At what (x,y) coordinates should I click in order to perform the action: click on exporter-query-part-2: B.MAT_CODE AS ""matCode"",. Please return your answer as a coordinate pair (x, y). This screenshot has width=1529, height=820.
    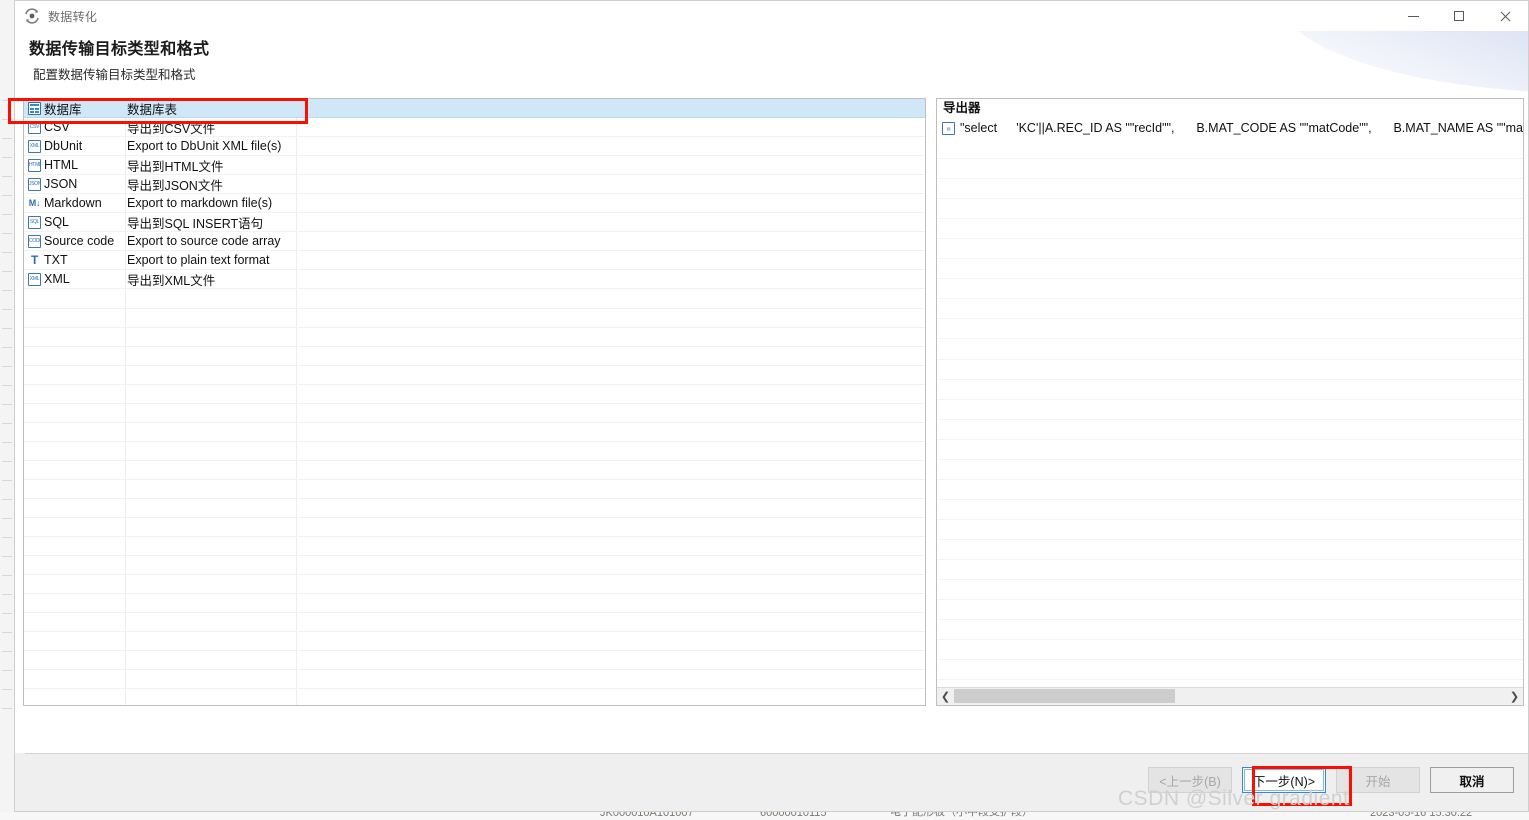
    Looking at the image, I should click on (1284, 128).